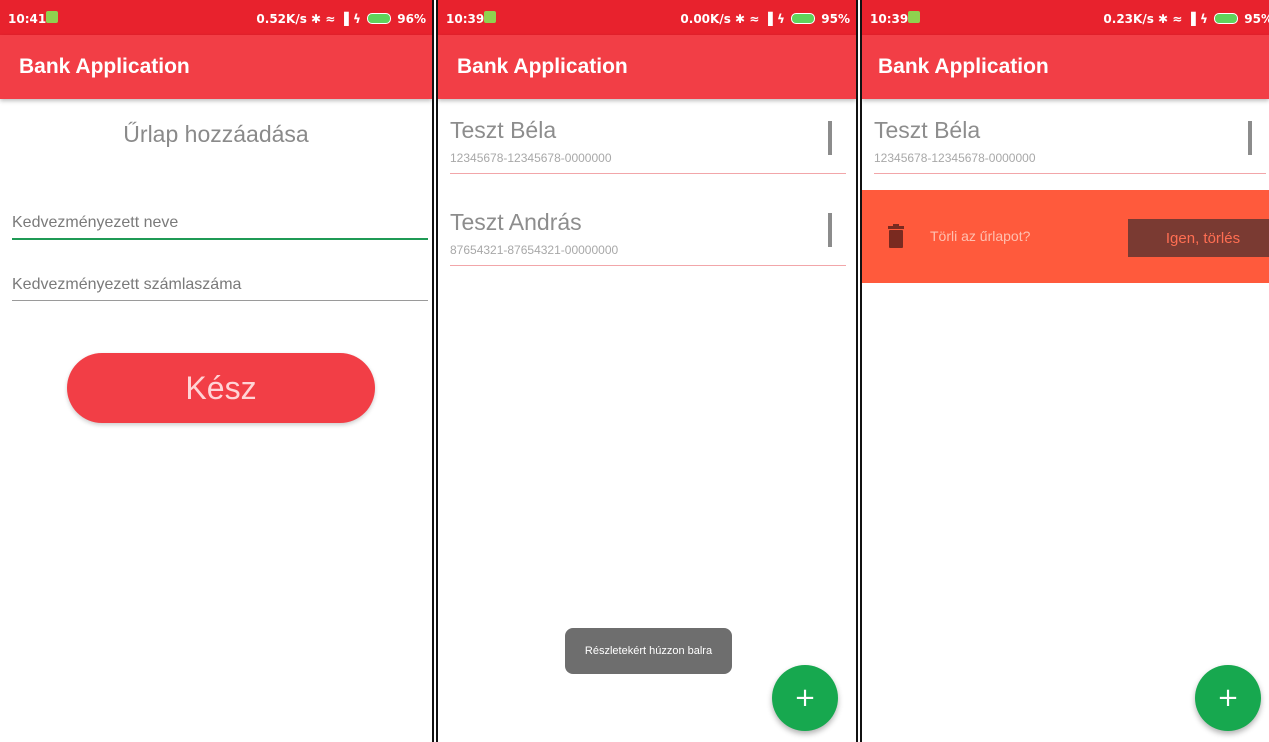 The image size is (1269, 742). I want to click on status-right: 0.00K/s ✱ ≈ ▐ ϟ 95%, so click(765, 19).